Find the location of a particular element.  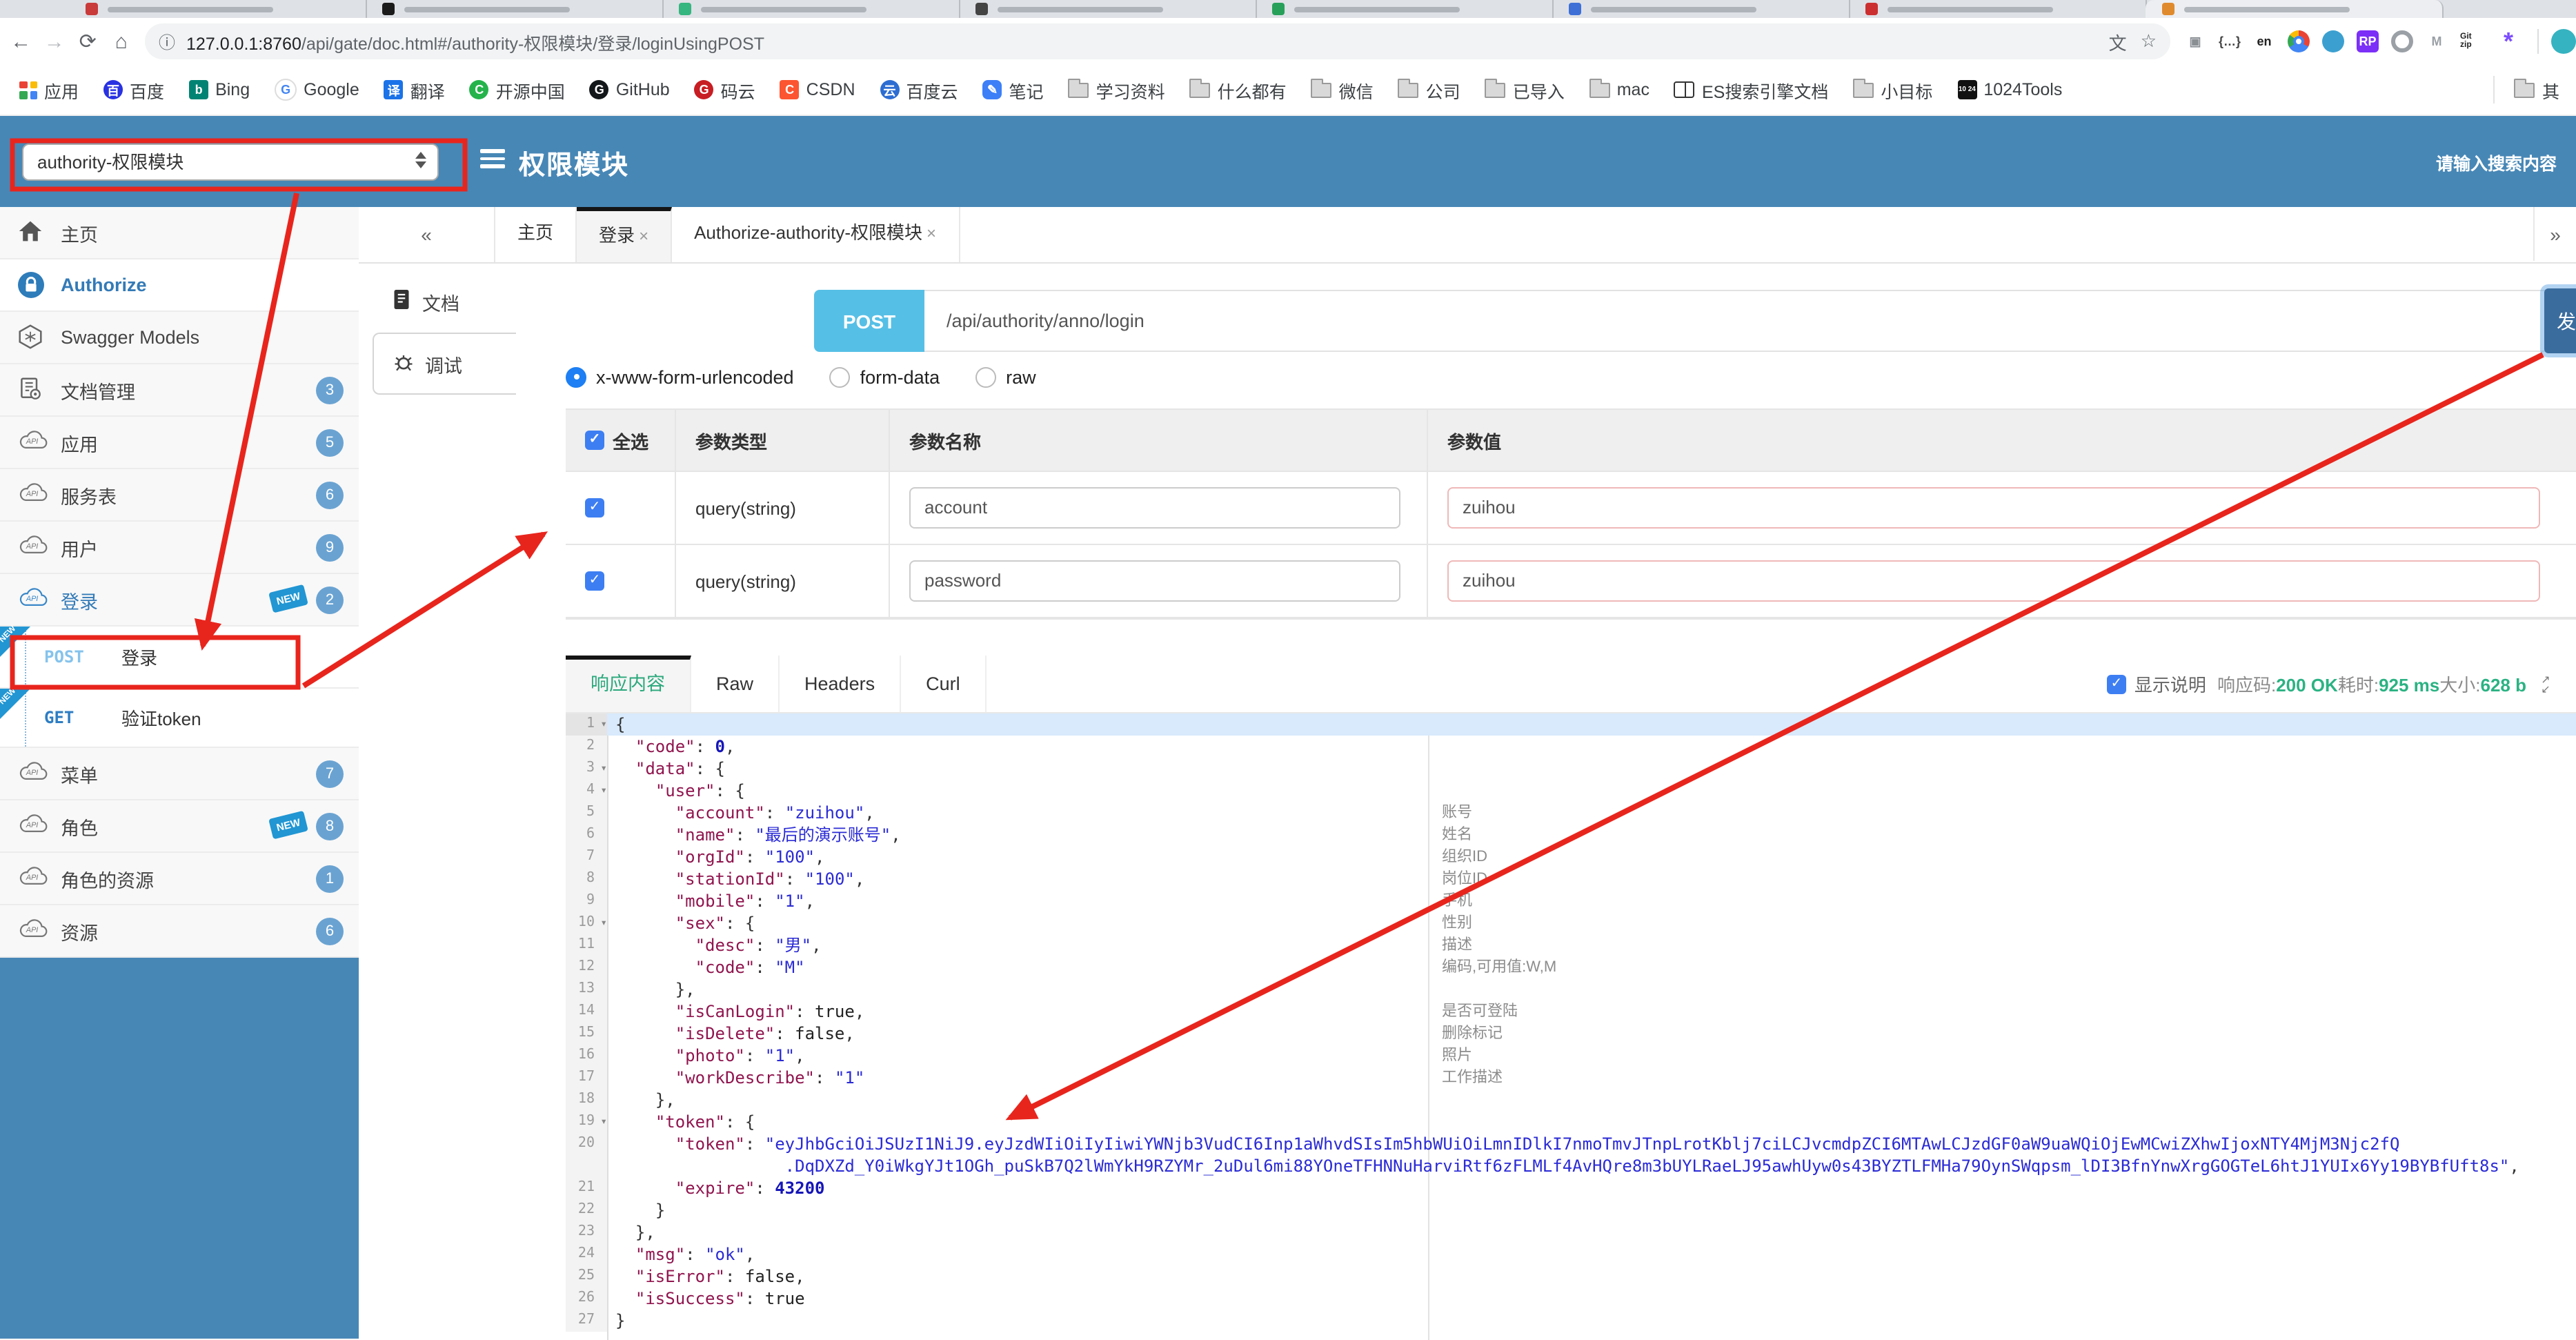

workspace-tab-登录: 登录 × is located at coordinates (625, 234).